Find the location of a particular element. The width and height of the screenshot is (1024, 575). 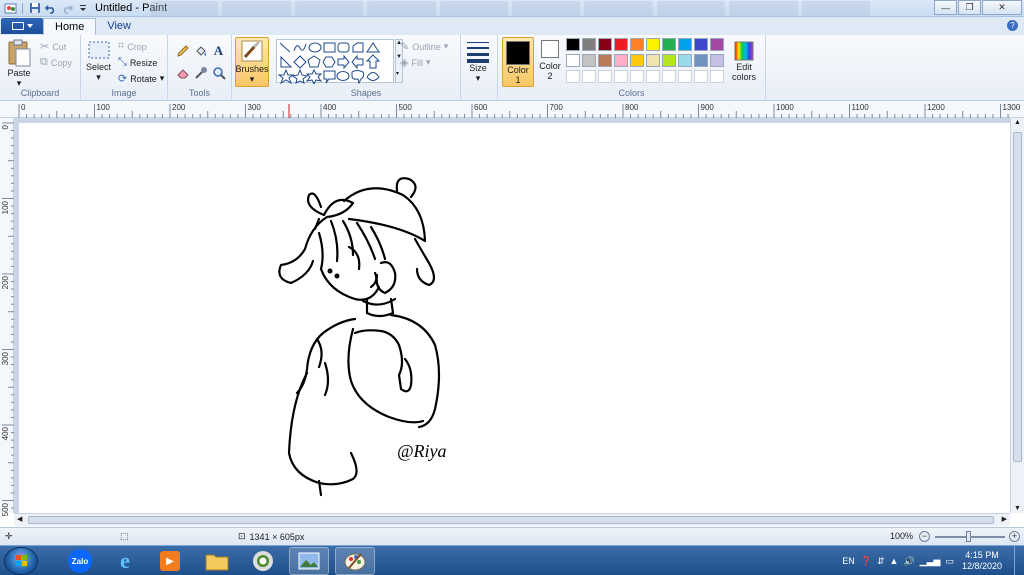

shapes-expand-icon: ▾ is located at coordinates (398, 74).